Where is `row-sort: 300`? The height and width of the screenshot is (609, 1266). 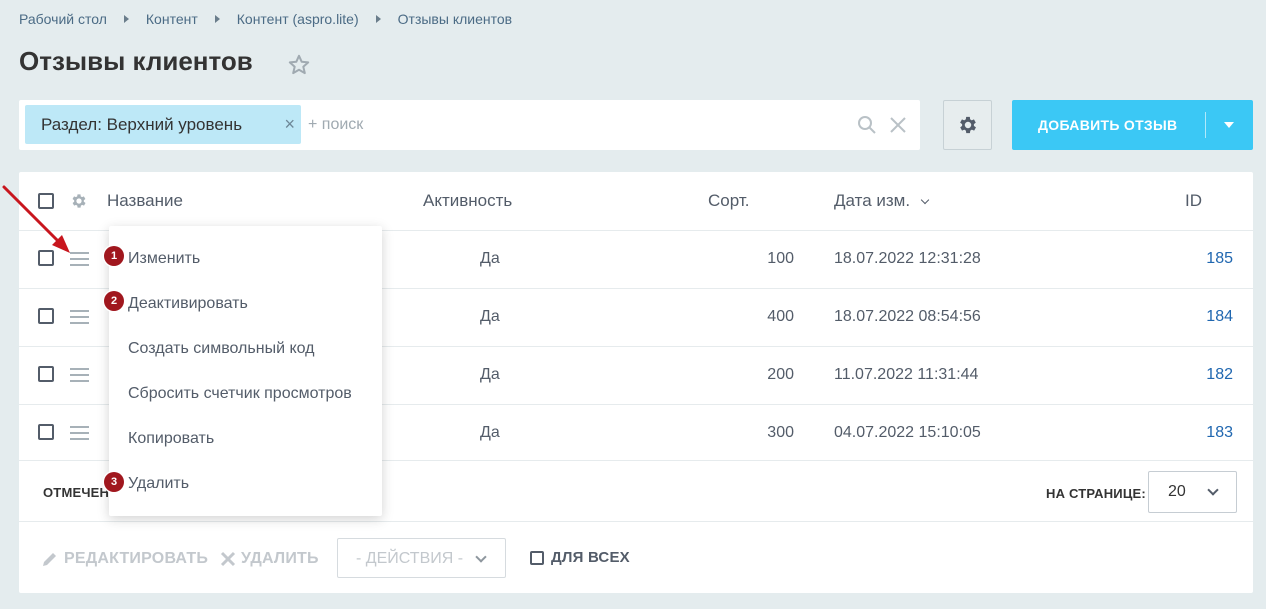
row-sort: 300 is located at coordinates (780, 432).